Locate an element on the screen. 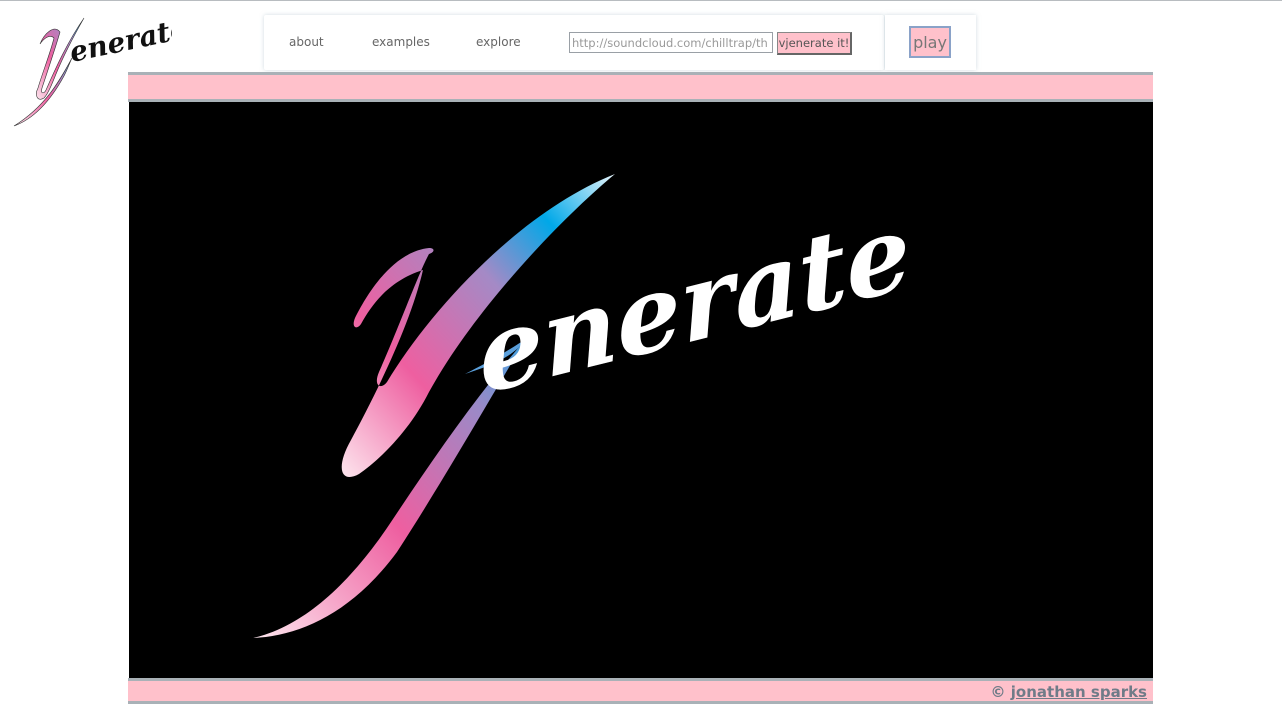  nav-bar: about examples explore vjenerate it! is located at coordinates (574, 42).